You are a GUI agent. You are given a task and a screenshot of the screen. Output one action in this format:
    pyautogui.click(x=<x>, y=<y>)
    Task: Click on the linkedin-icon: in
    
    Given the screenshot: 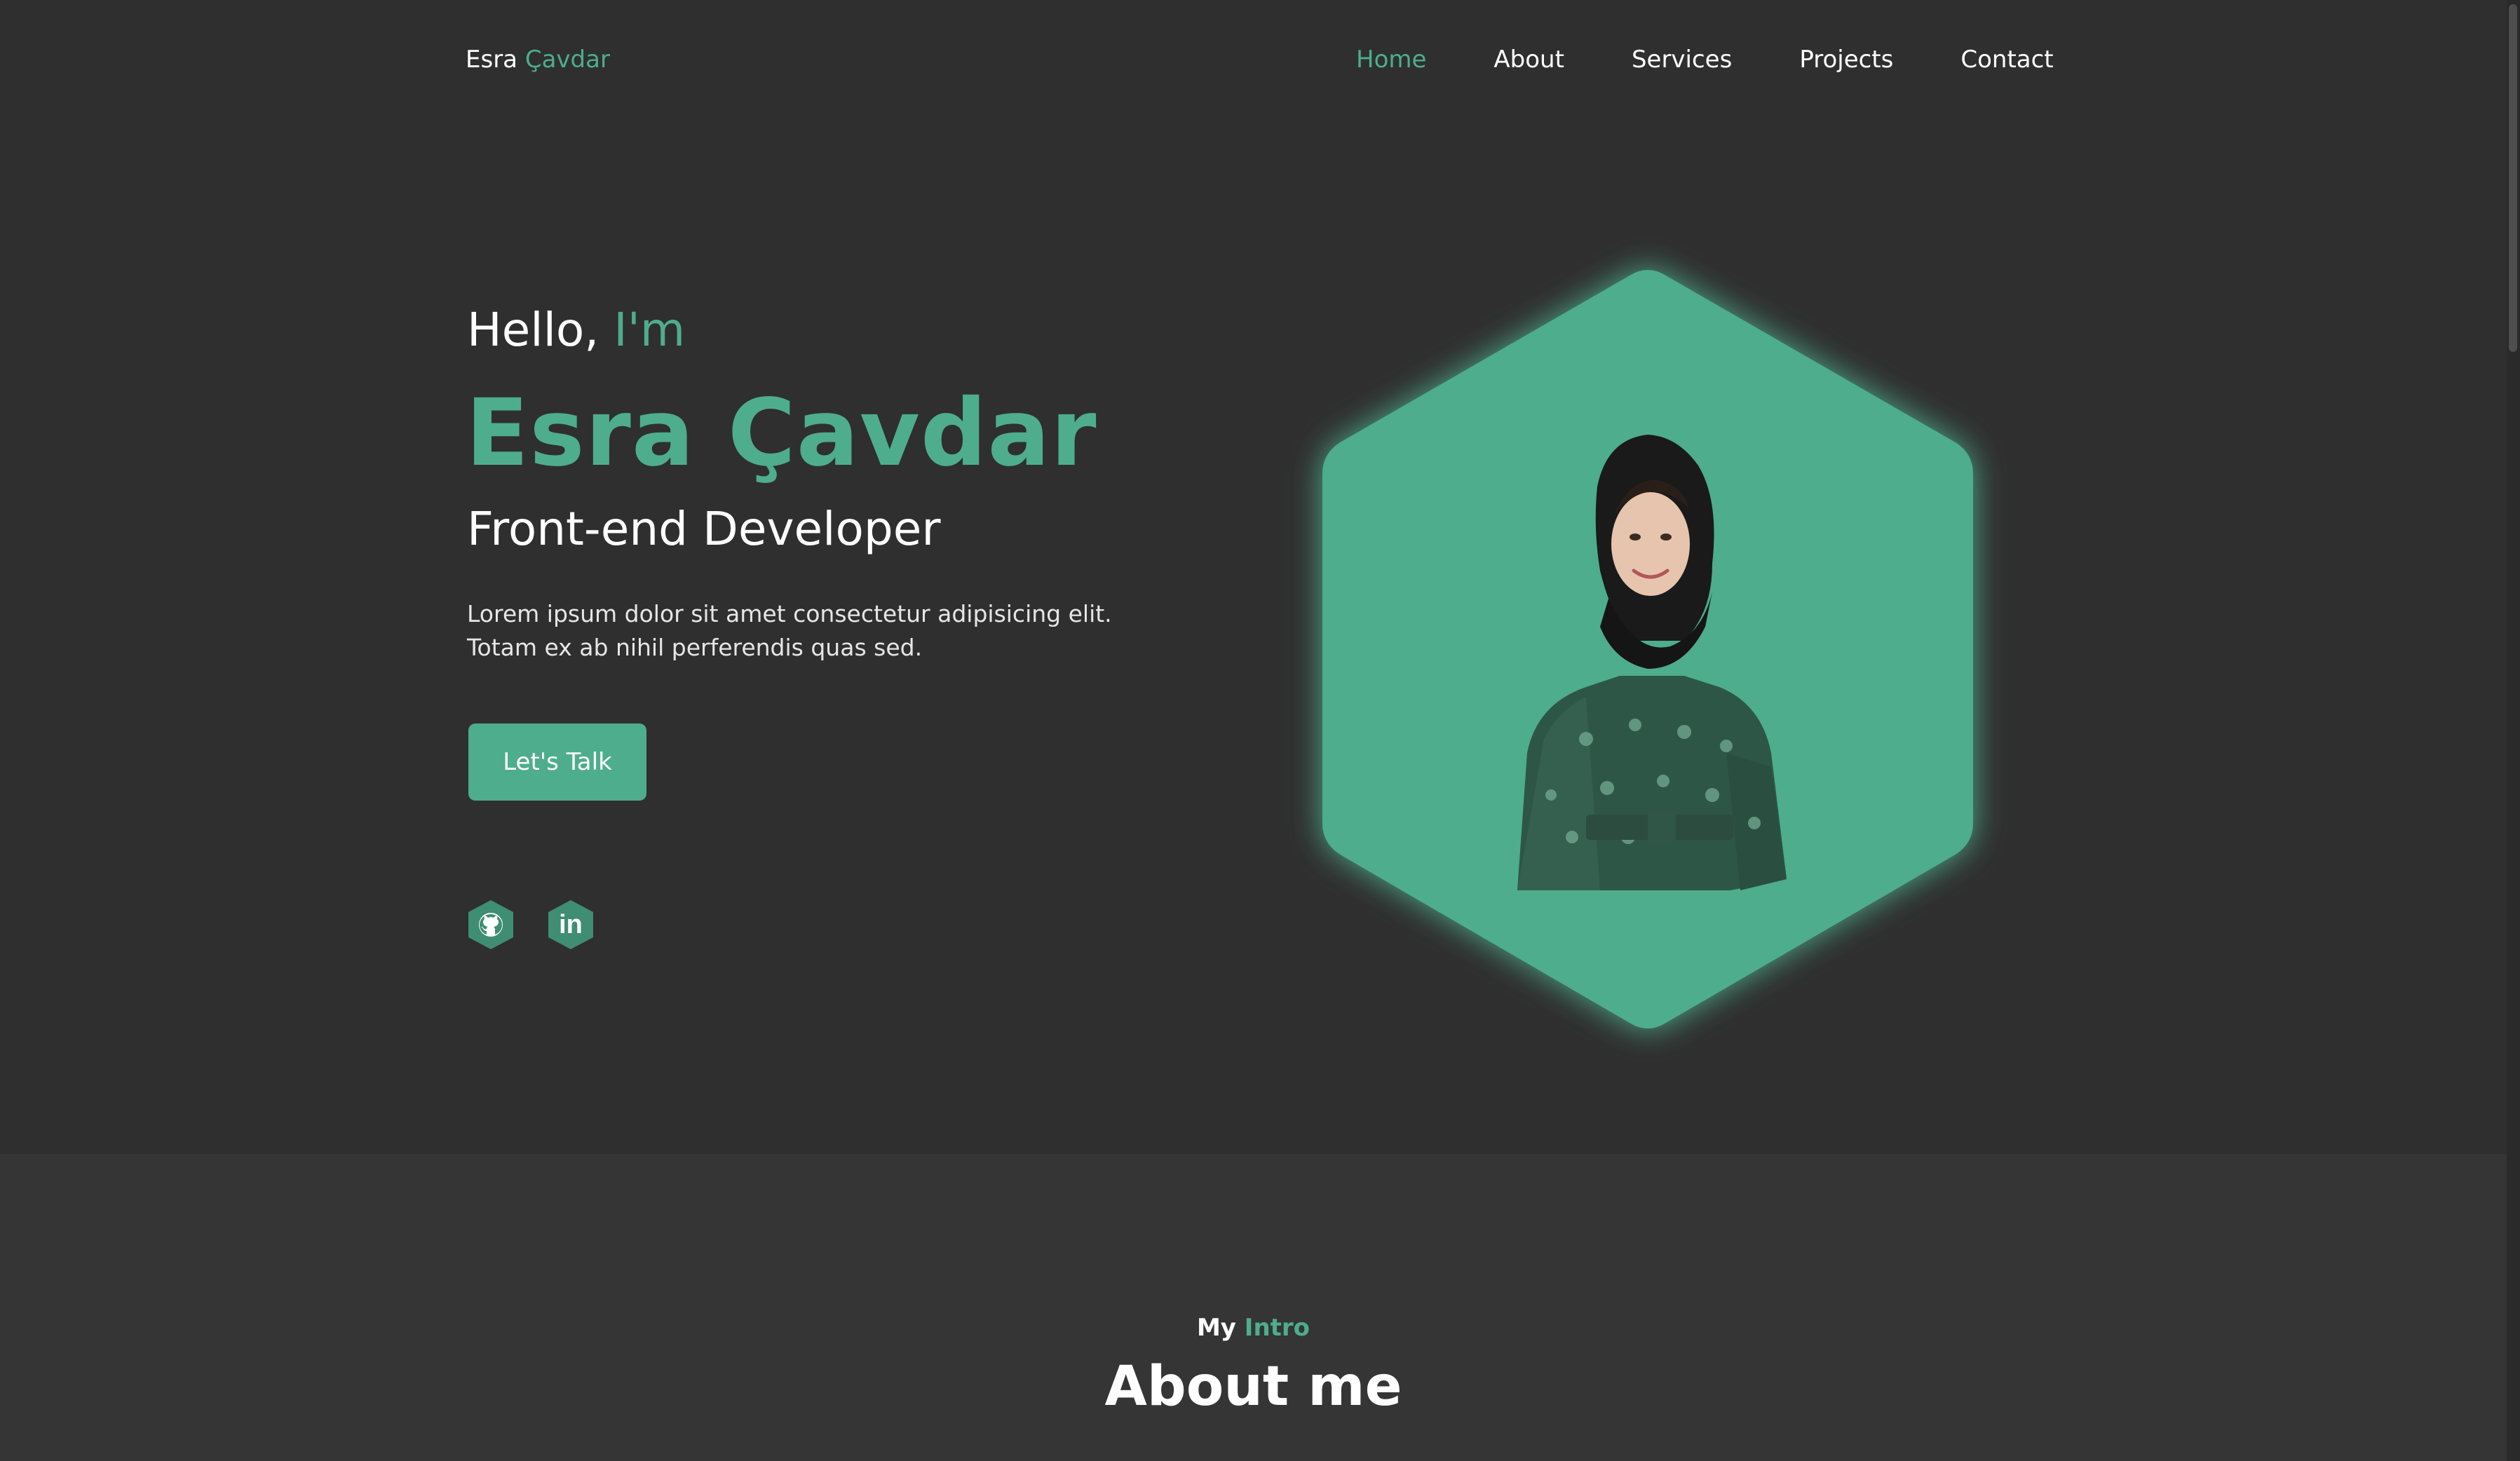 What is the action you would take?
    pyautogui.click(x=570, y=924)
    